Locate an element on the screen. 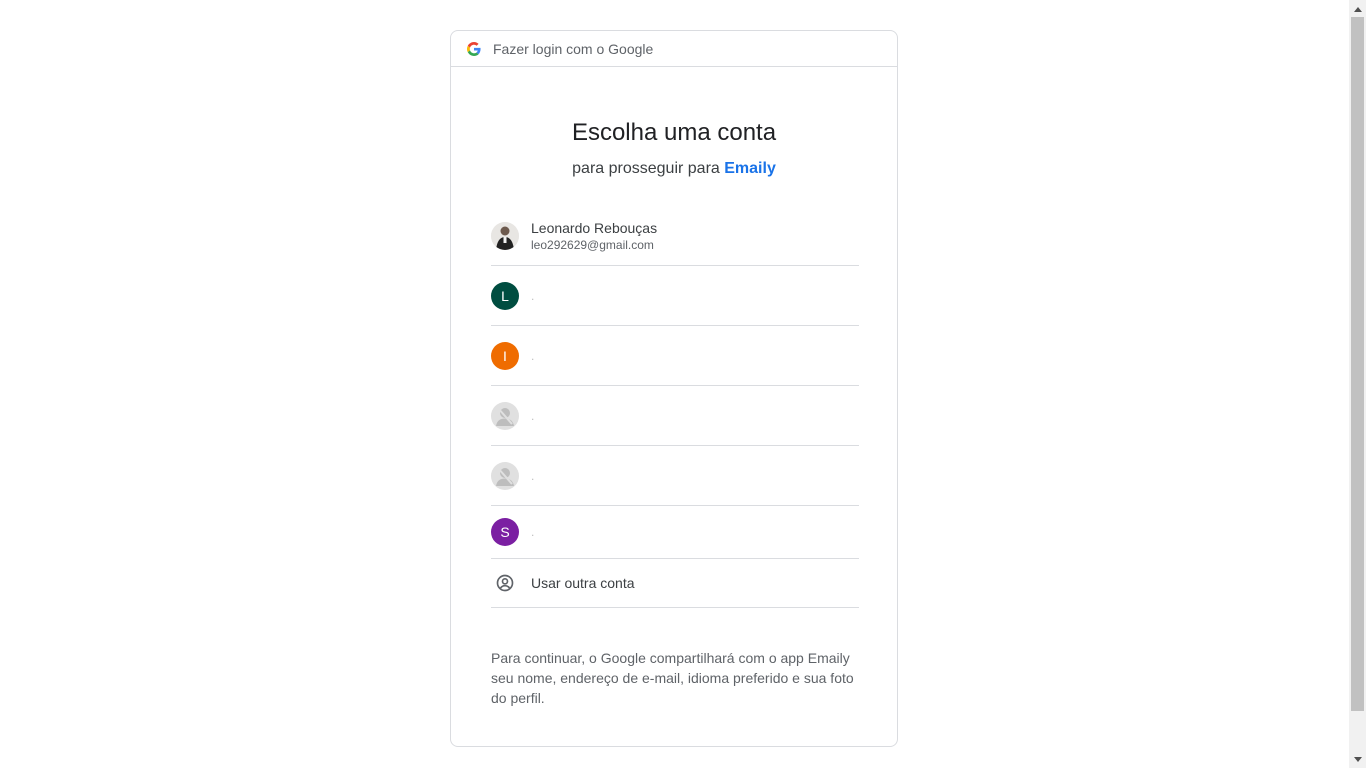 Image resolution: width=1366 pixels, height=768 pixels. app-name-link: Emaily is located at coordinates (750, 168).